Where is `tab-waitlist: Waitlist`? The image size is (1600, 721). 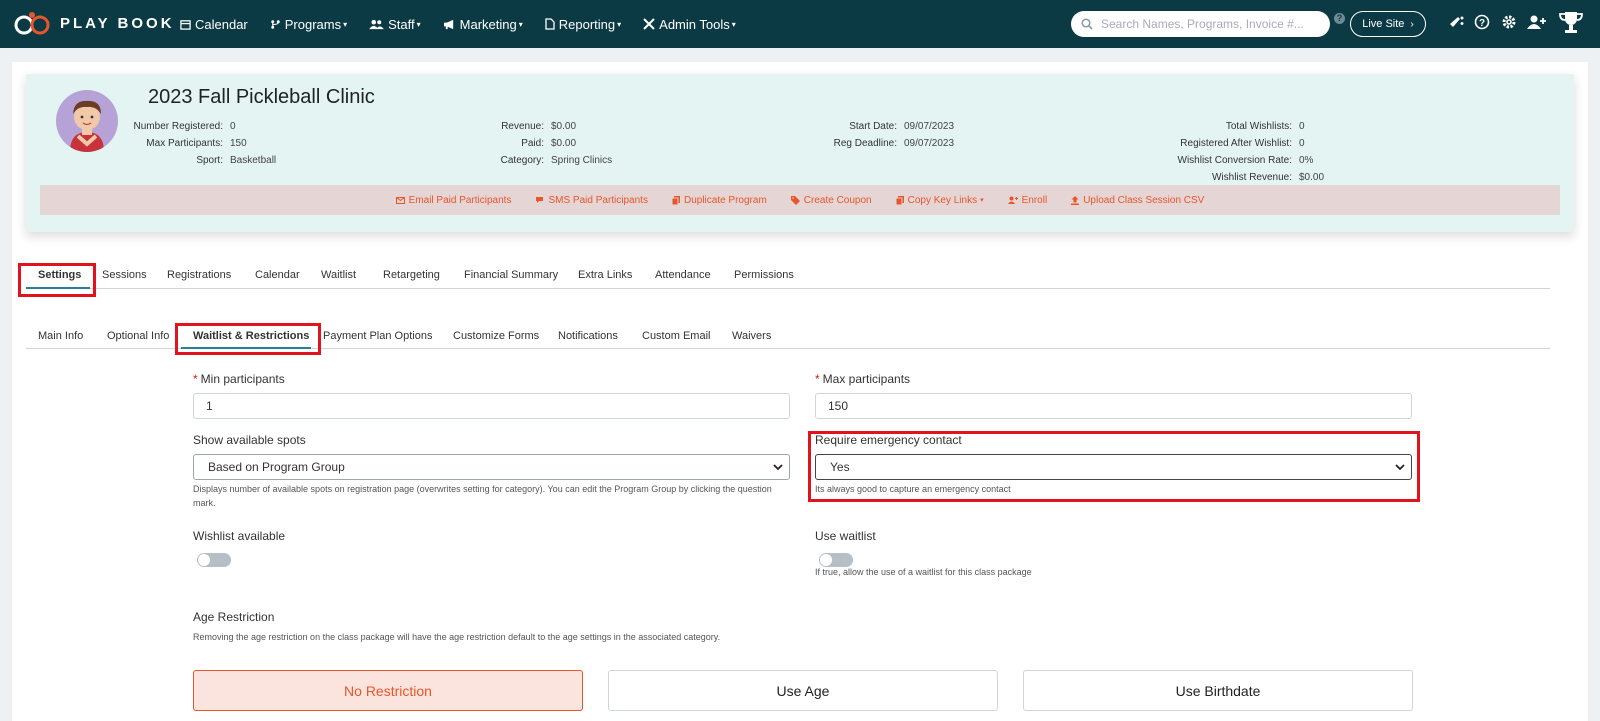
tab-waitlist: Waitlist is located at coordinates (338, 275).